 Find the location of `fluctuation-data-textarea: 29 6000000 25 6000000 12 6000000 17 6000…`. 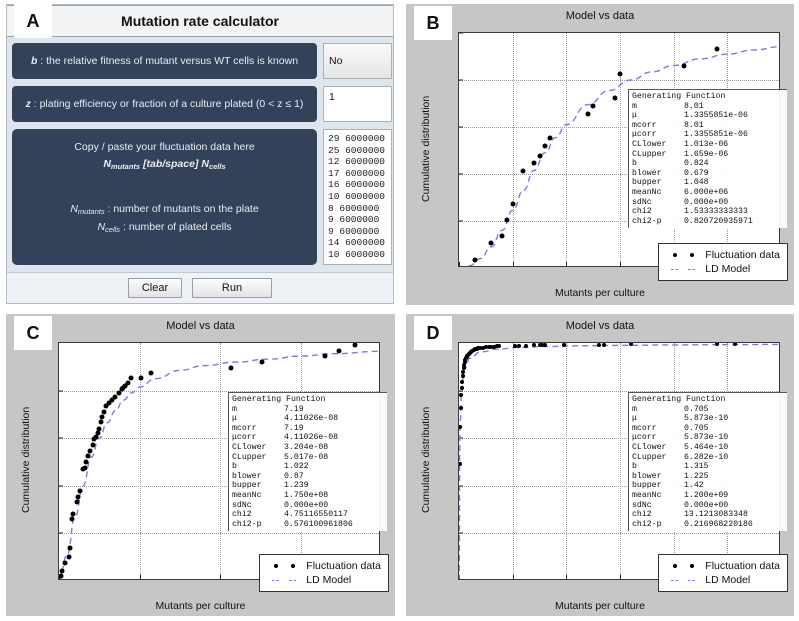

fluctuation-data-textarea: 29 6000000 25 6000000 12 6000000 17 6000… is located at coordinates (357, 197).